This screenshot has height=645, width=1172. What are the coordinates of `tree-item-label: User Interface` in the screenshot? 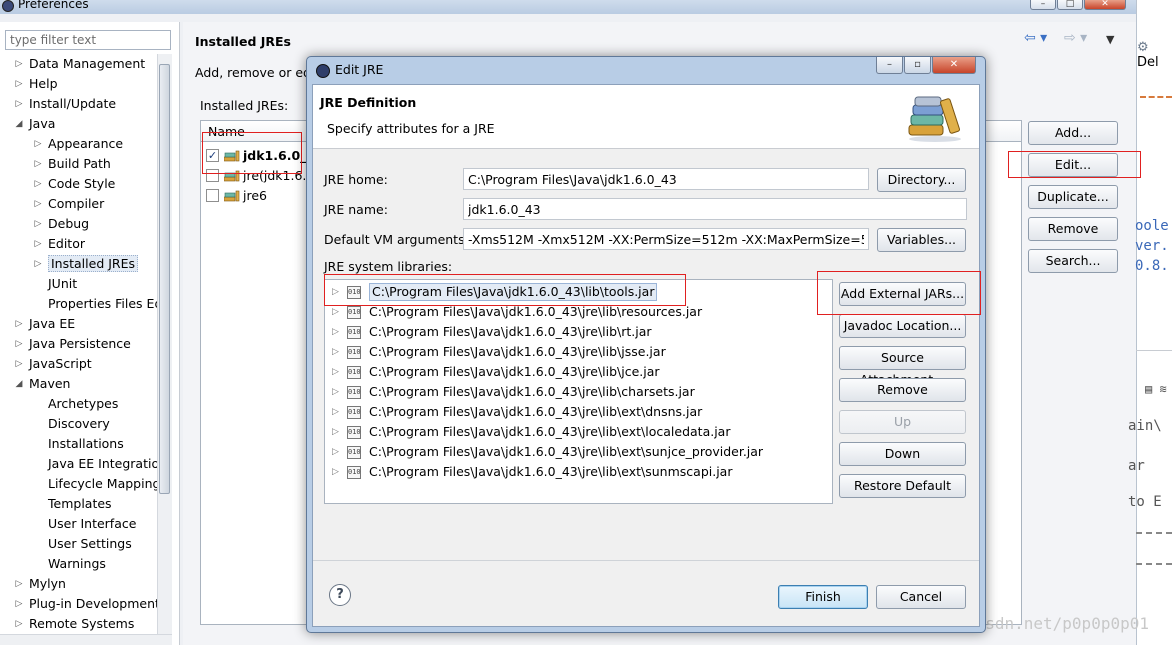 It's located at (92, 523).